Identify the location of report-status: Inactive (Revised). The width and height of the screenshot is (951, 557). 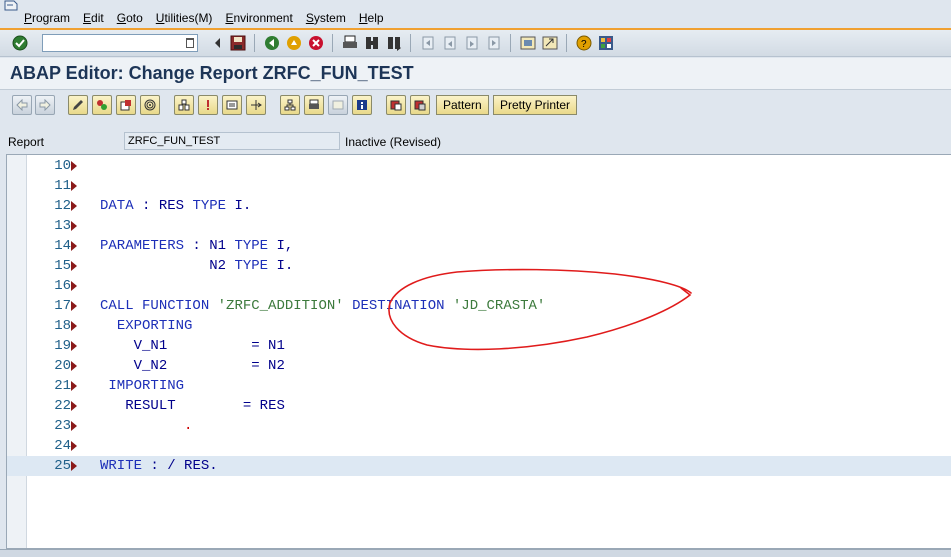
(393, 142).